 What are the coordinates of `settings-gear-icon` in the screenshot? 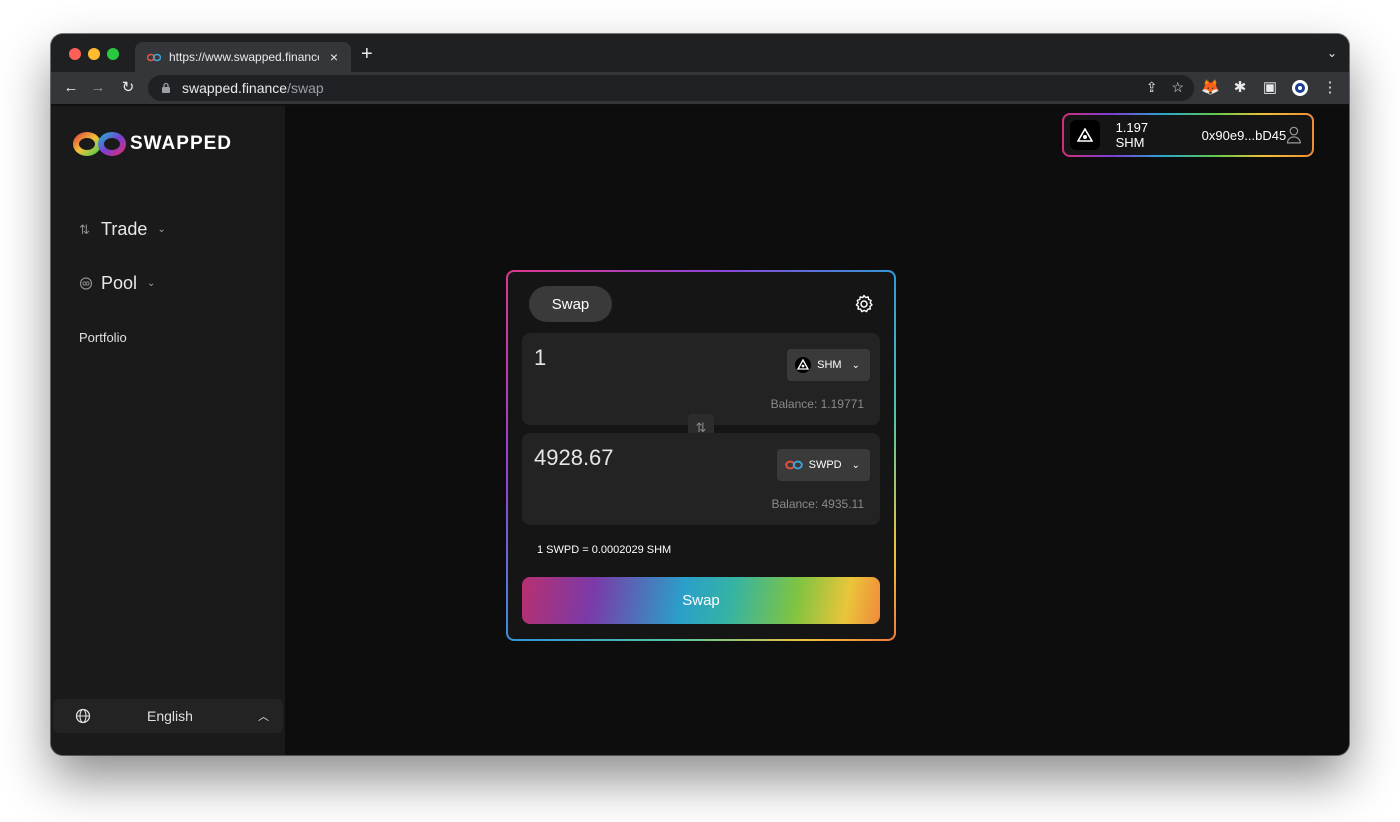 It's located at (864, 304).